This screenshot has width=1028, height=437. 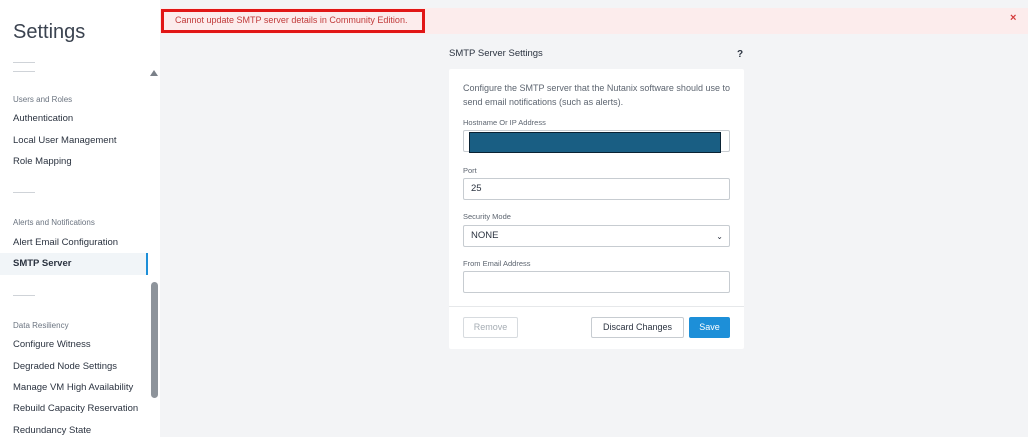 I want to click on hostname-input, so click(x=596, y=141).